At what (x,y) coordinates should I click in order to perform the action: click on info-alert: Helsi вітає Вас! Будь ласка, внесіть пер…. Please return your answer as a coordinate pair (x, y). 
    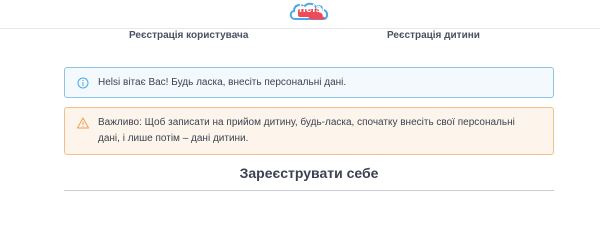
    Looking at the image, I should click on (309, 82).